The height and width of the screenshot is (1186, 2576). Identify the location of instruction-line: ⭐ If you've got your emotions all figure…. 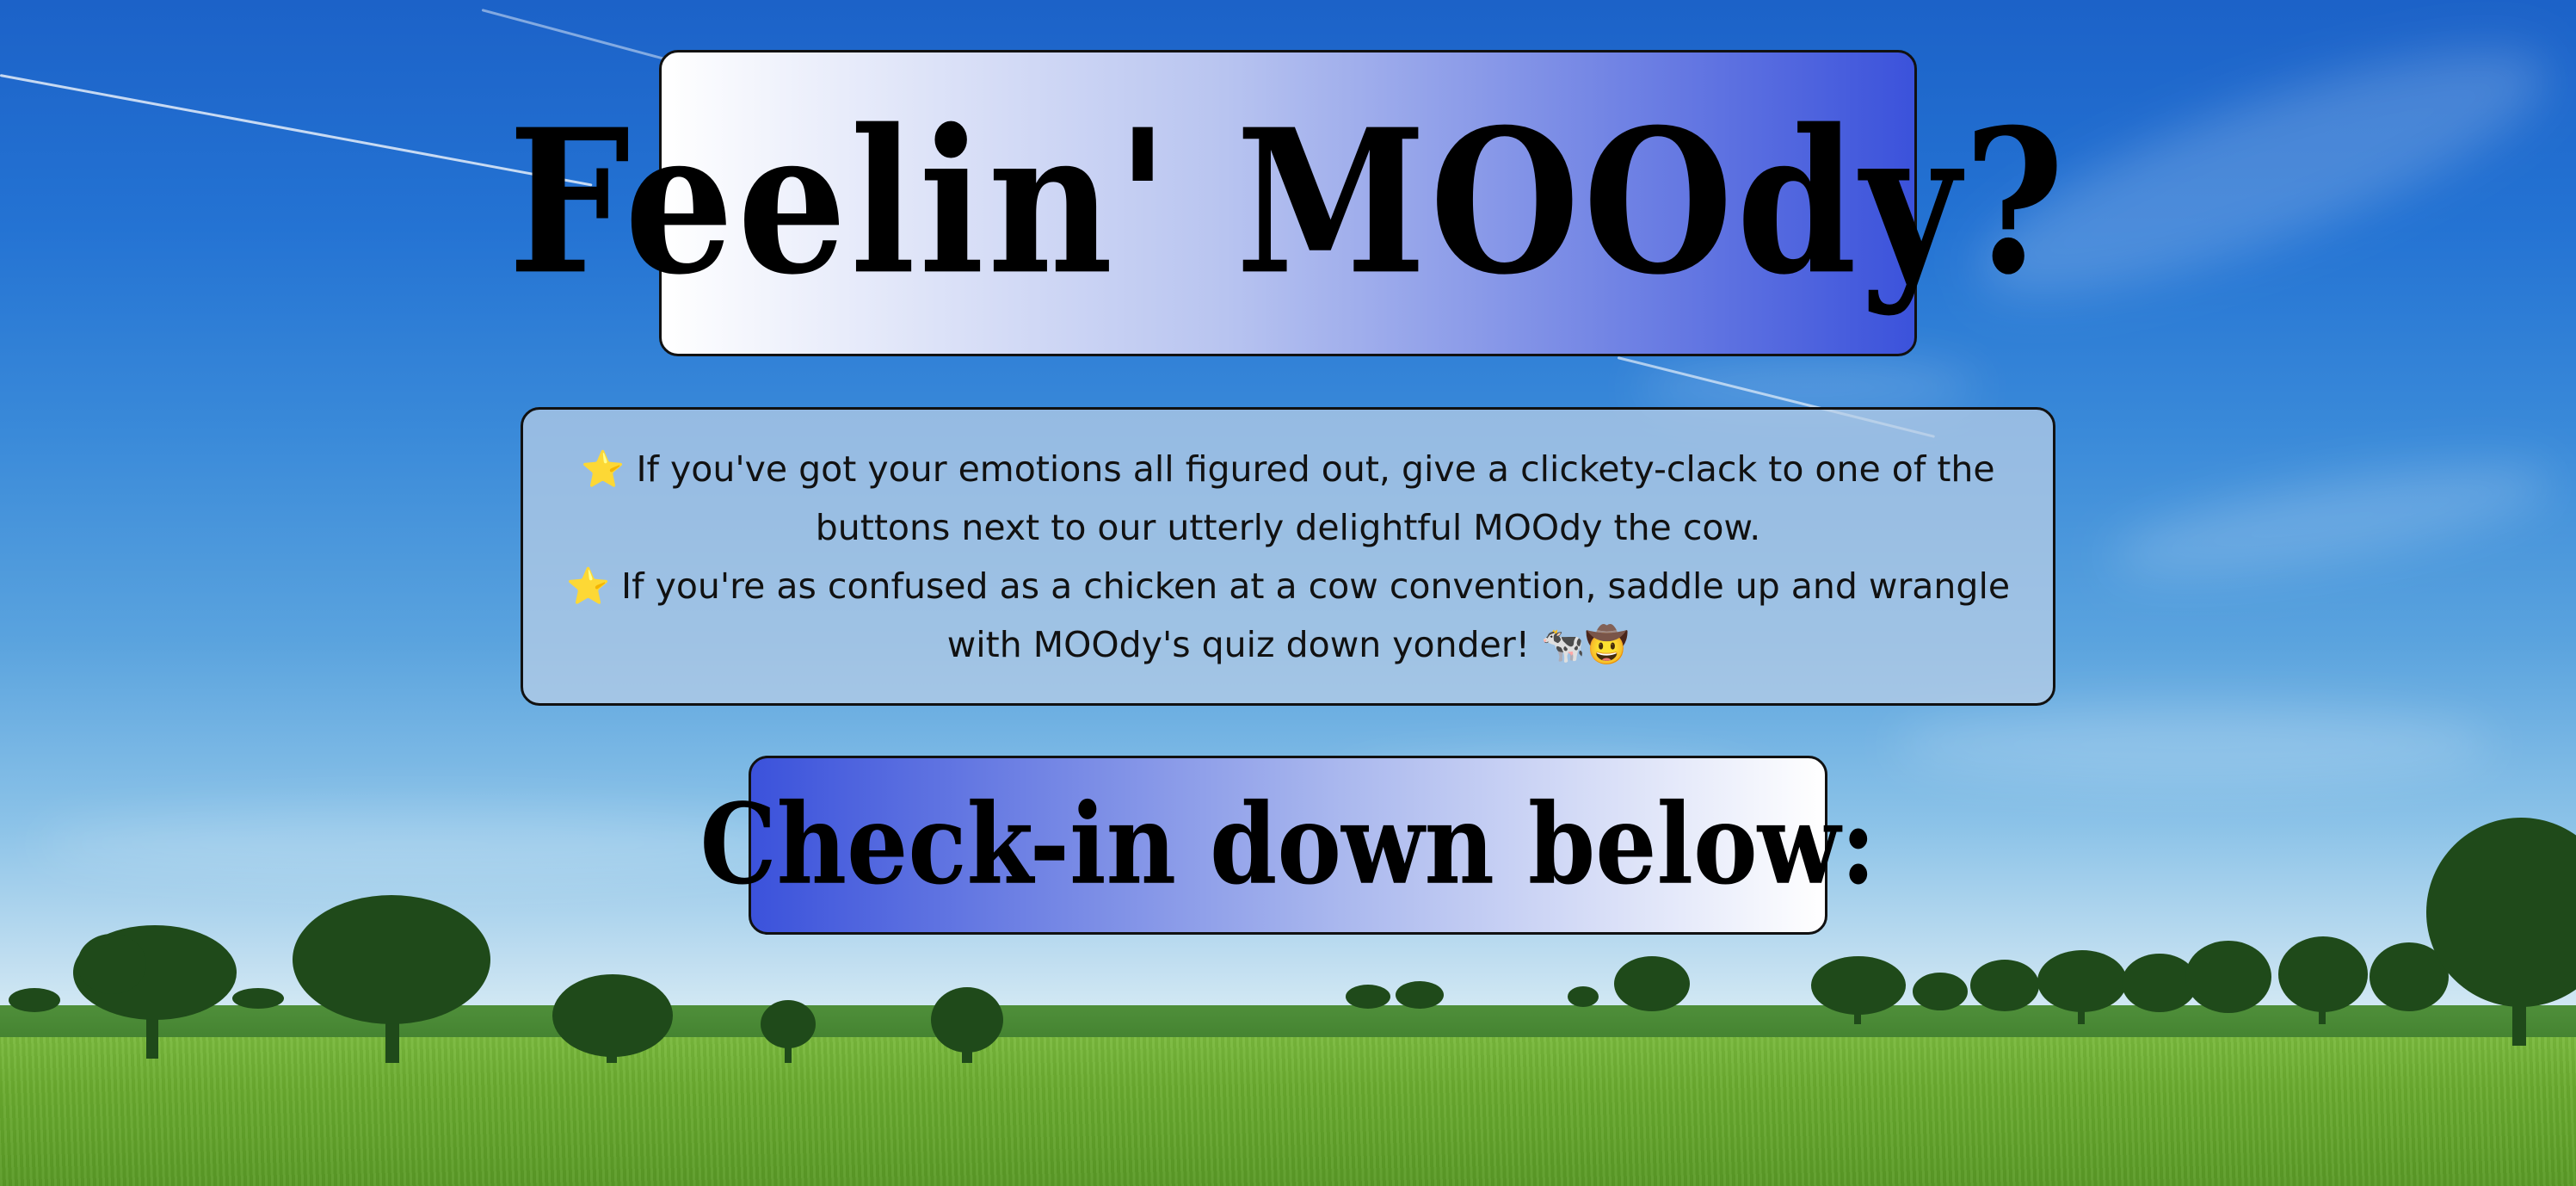
(1288, 469).